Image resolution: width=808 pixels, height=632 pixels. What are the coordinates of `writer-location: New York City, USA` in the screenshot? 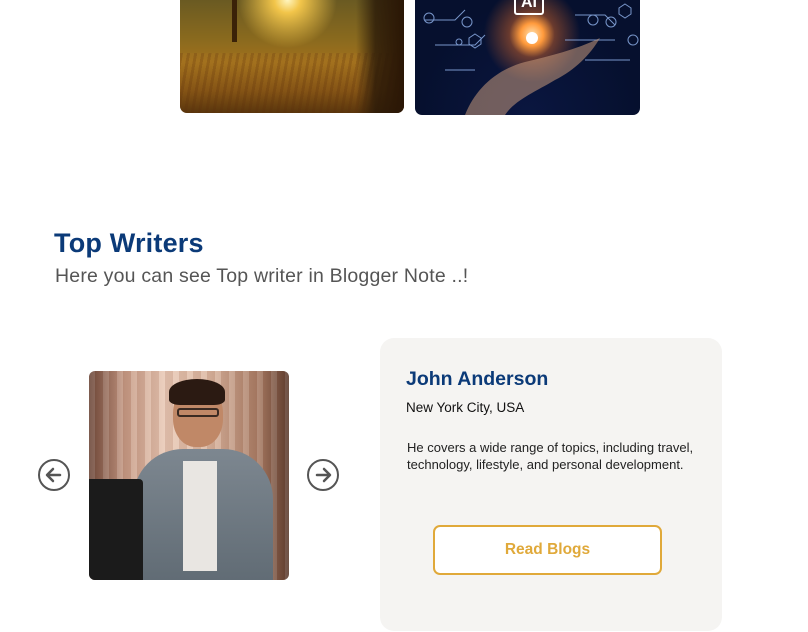 It's located at (465, 407).